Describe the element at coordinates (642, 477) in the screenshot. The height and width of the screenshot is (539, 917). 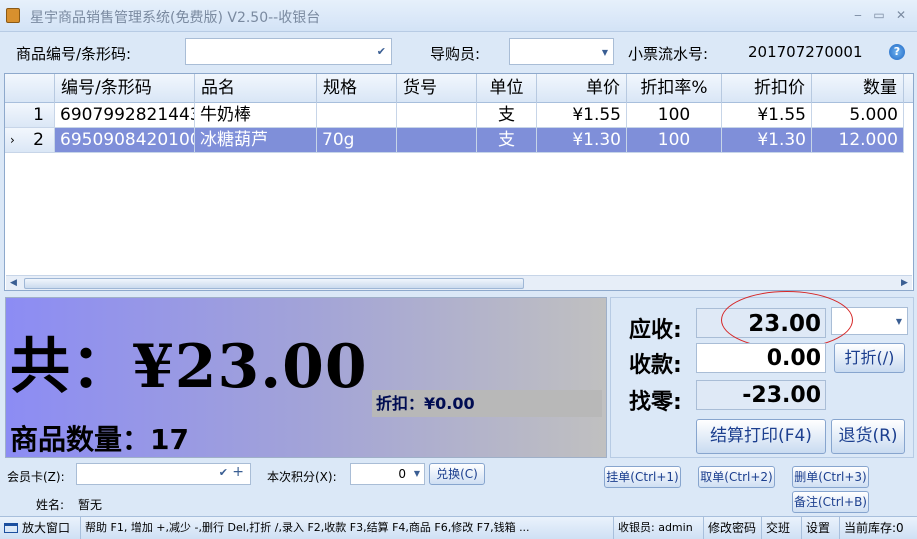
I see `hold-order-button: 挂单(Ctrl+1)` at that location.